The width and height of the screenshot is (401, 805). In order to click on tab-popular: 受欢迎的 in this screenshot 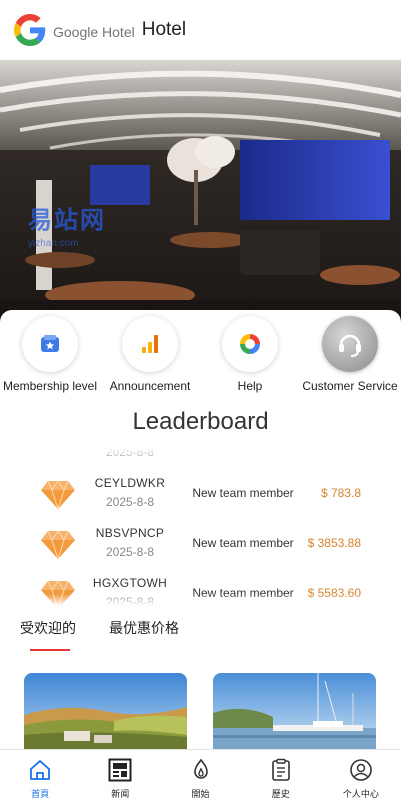, I will do `click(48, 635)`.